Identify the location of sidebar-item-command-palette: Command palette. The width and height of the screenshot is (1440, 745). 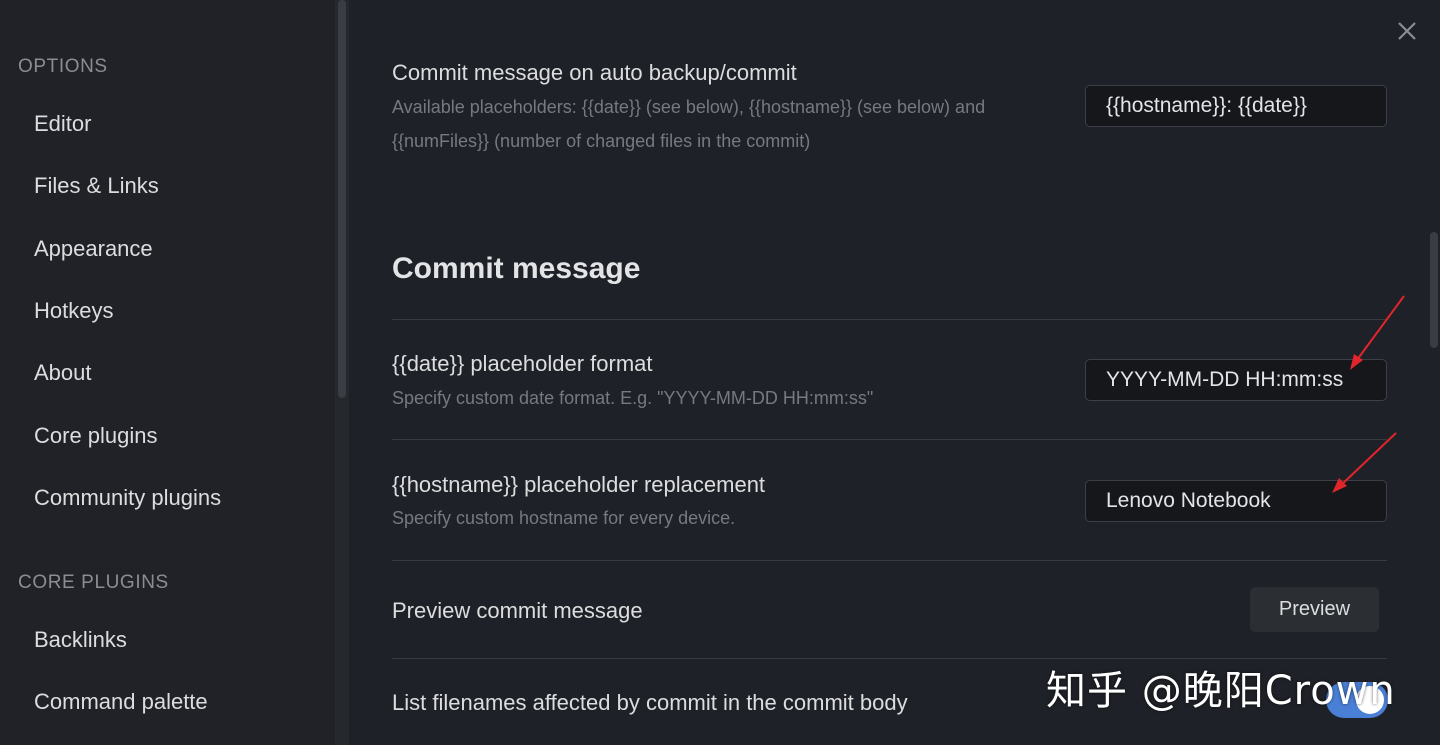
(121, 702).